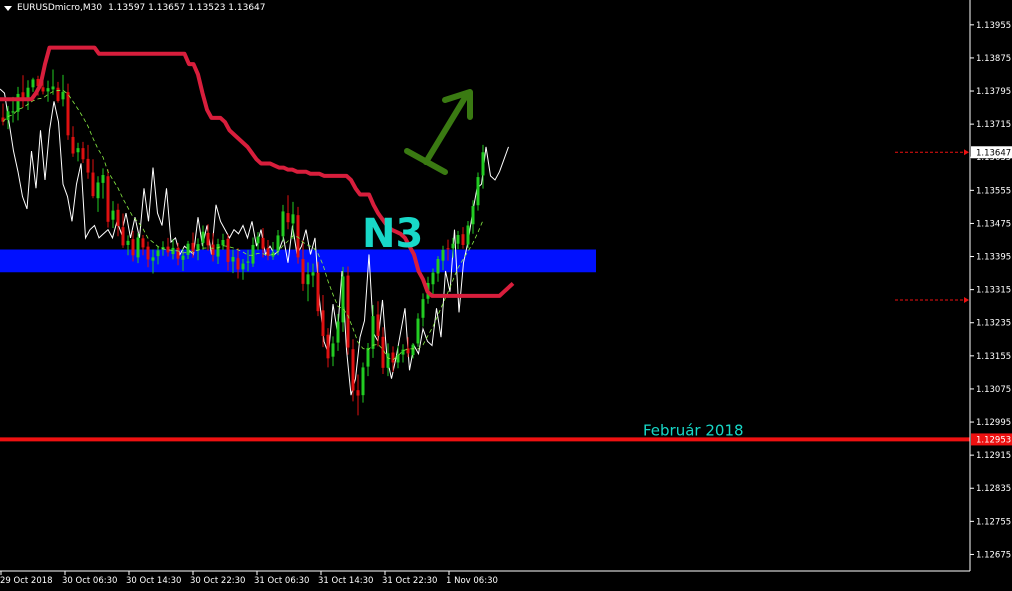  Describe the element at coordinates (993, 440) in the screenshot. I see `support-price-label: 1.12953` at that location.